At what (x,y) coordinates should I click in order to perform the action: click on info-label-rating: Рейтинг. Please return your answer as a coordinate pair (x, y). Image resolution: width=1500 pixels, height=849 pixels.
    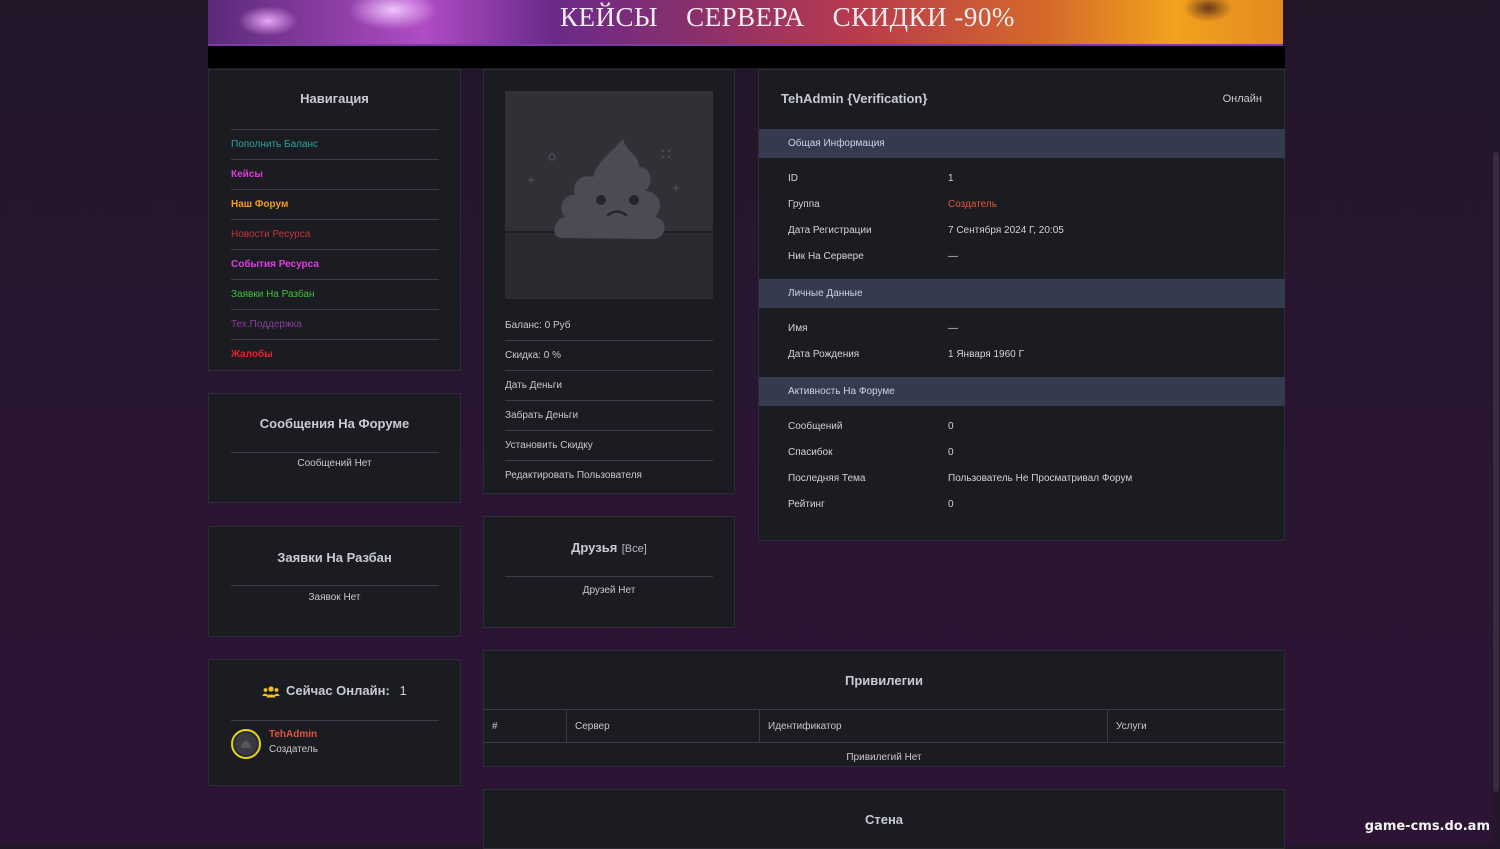
    Looking at the image, I should click on (806, 504).